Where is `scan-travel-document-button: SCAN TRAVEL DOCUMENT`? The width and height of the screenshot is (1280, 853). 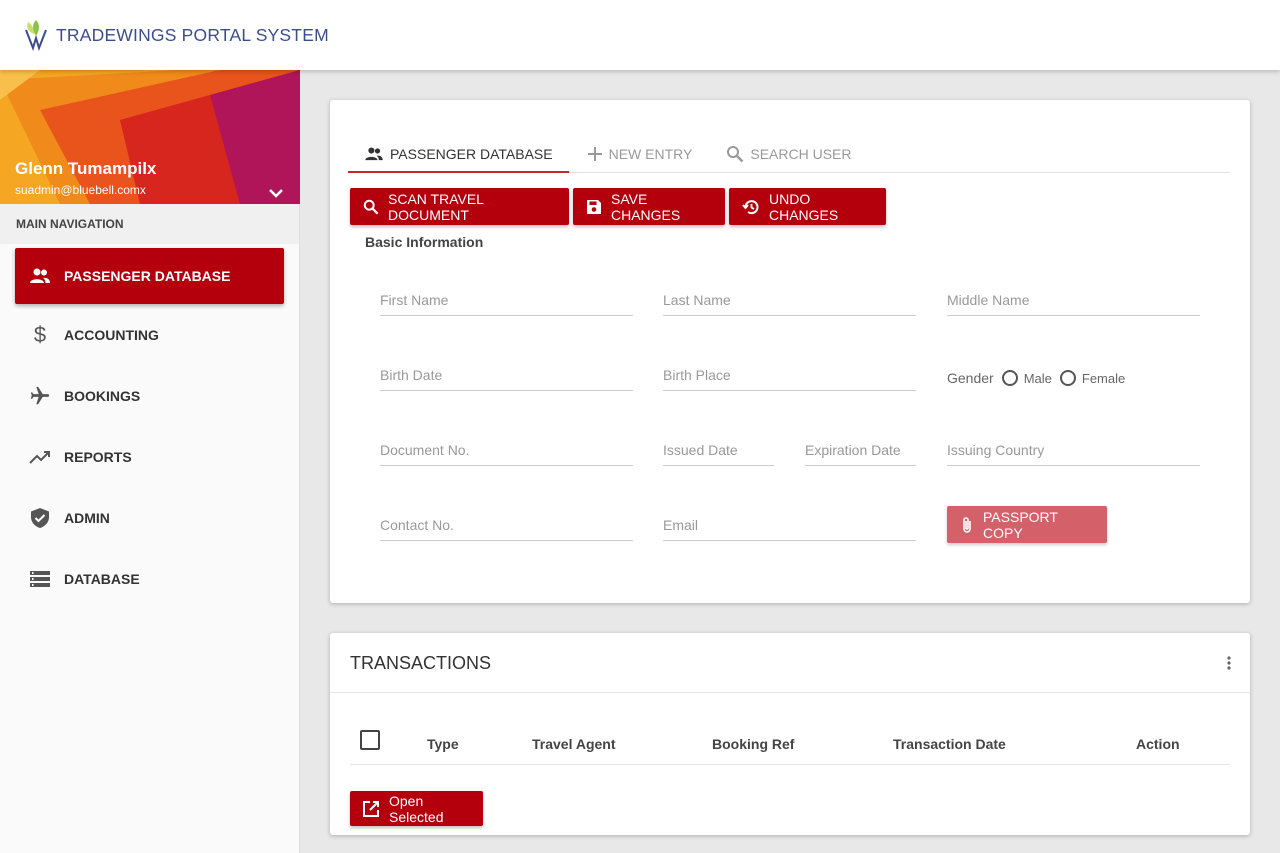
scan-travel-document-button: SCAN TRAVEL DOCUMENT is located at coordinates (459, 206).